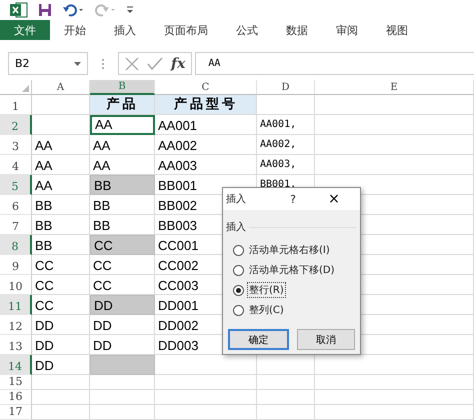  What do you see at coordinates (73, 10) in the screenshot?
I see `undo-icon` at bounding box center [73, 10].